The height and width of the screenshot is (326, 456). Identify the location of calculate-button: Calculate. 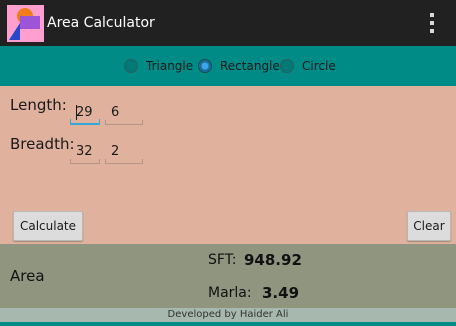
(48, 226).